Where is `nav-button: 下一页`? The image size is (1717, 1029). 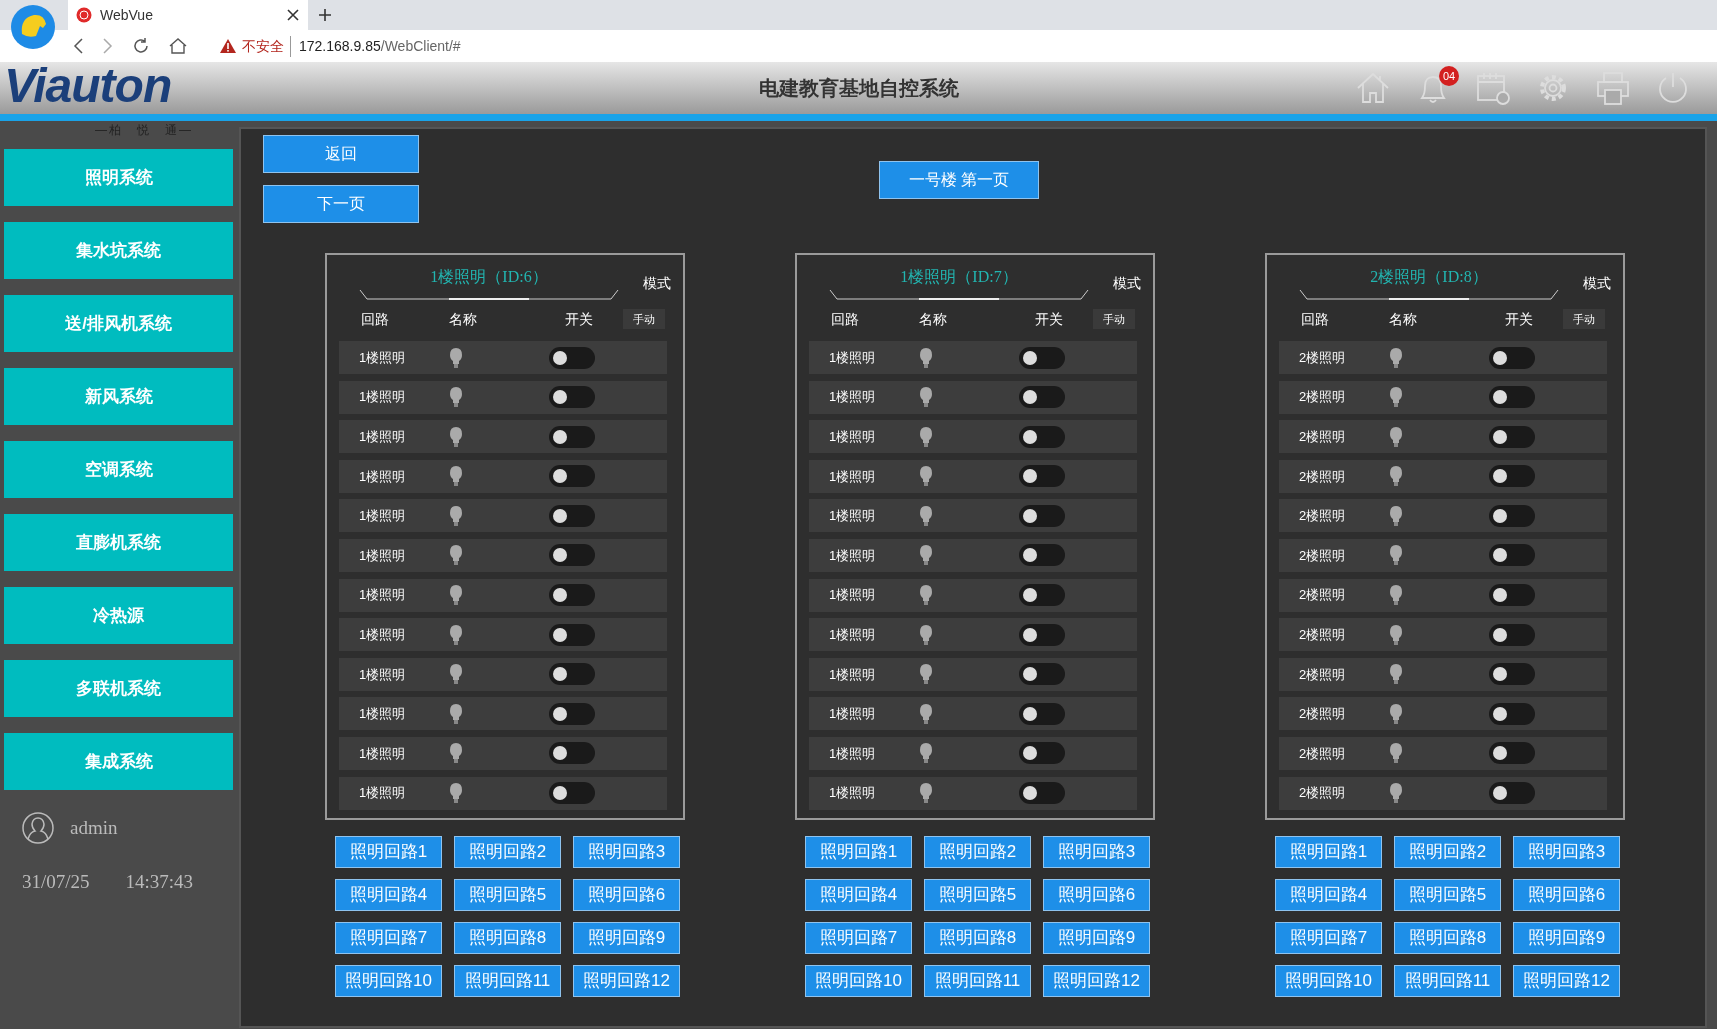
nav-button: 下一页 is located at coordinates (341, 204).